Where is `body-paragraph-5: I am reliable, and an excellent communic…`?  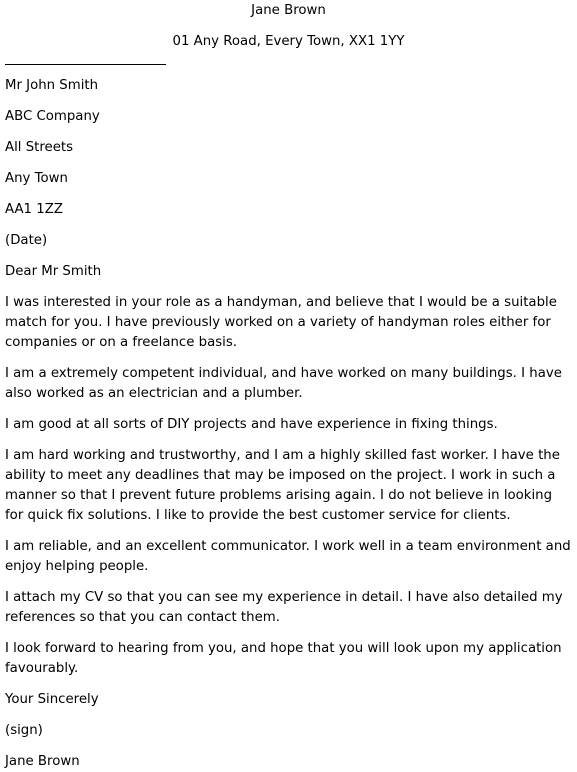
body-paragraph-5: I am reliable, and an excellent communic… is located at coordinates (288, 556).